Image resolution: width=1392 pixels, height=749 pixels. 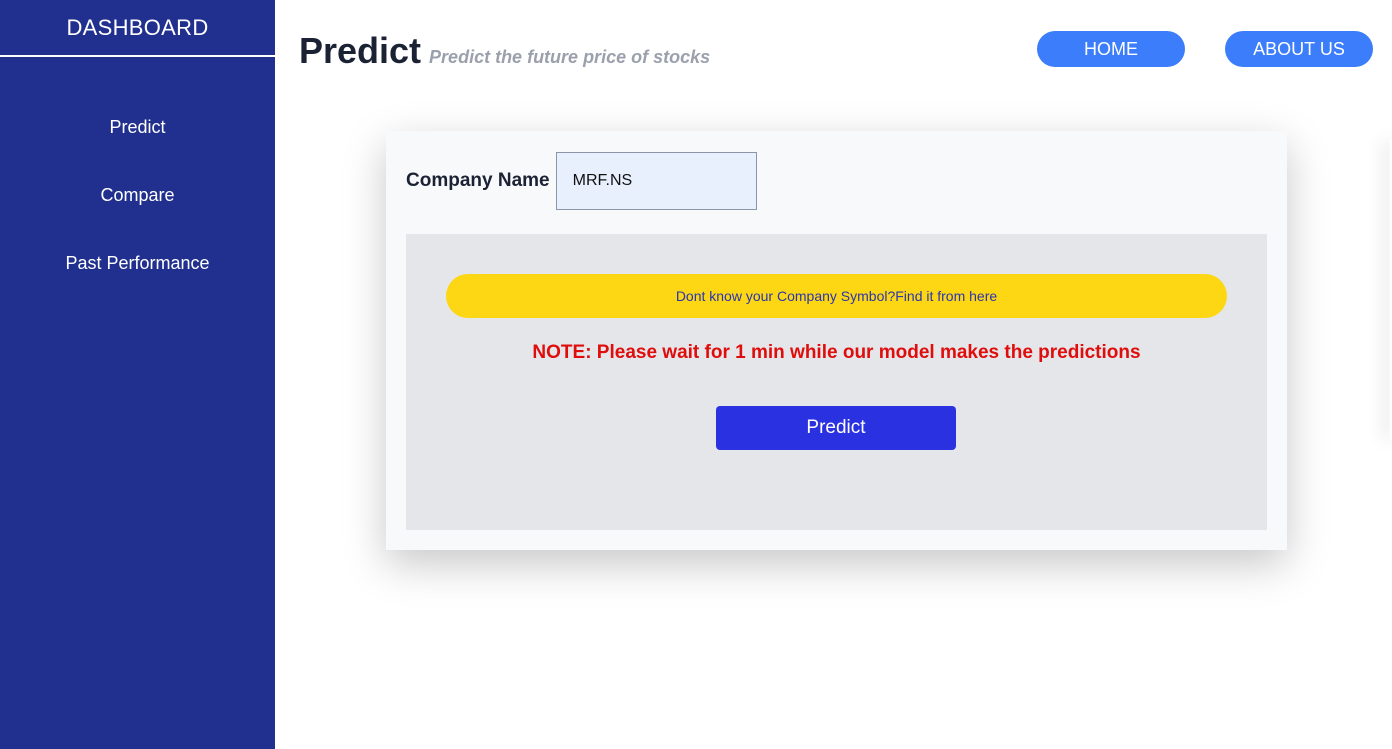 What do you see at coordinates (656, 181) in the screenshot?
I see `company-name-input` at bounding box center [656, 181].